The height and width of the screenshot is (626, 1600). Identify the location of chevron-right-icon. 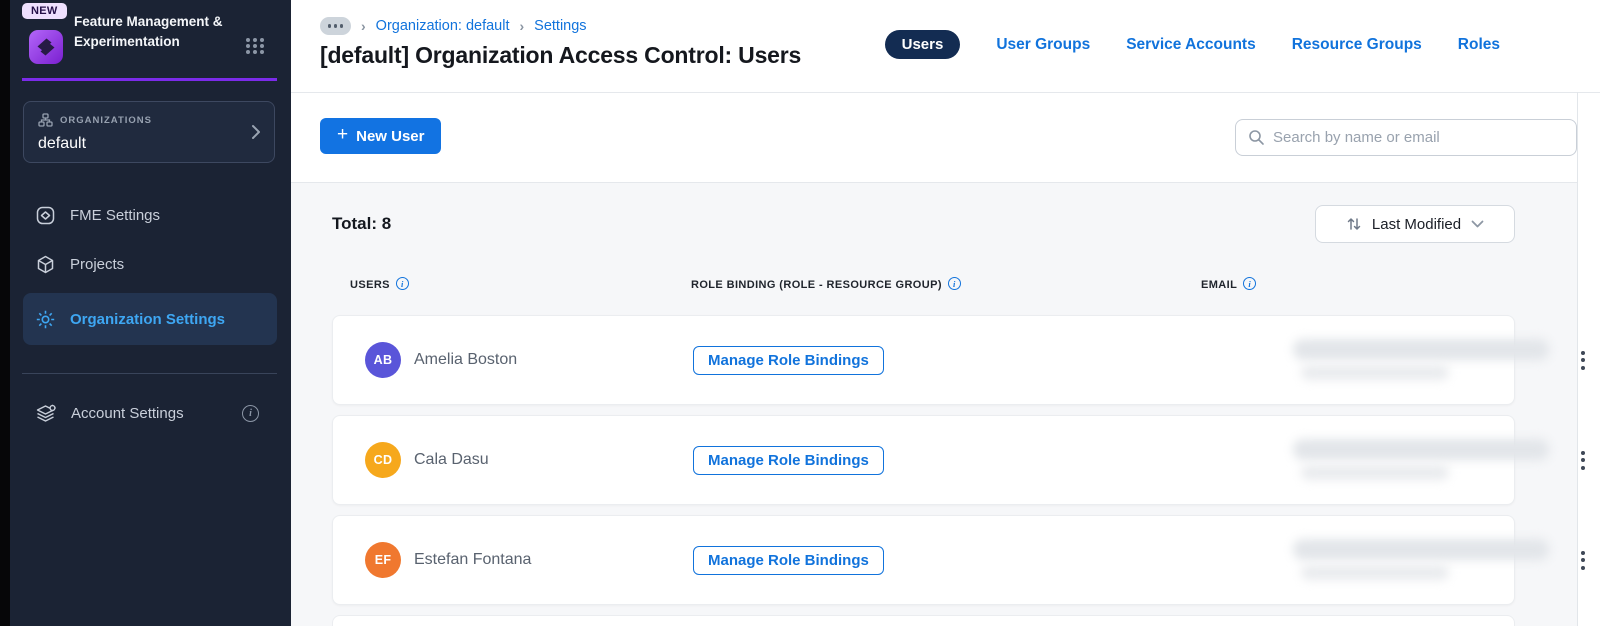
(256, 132).